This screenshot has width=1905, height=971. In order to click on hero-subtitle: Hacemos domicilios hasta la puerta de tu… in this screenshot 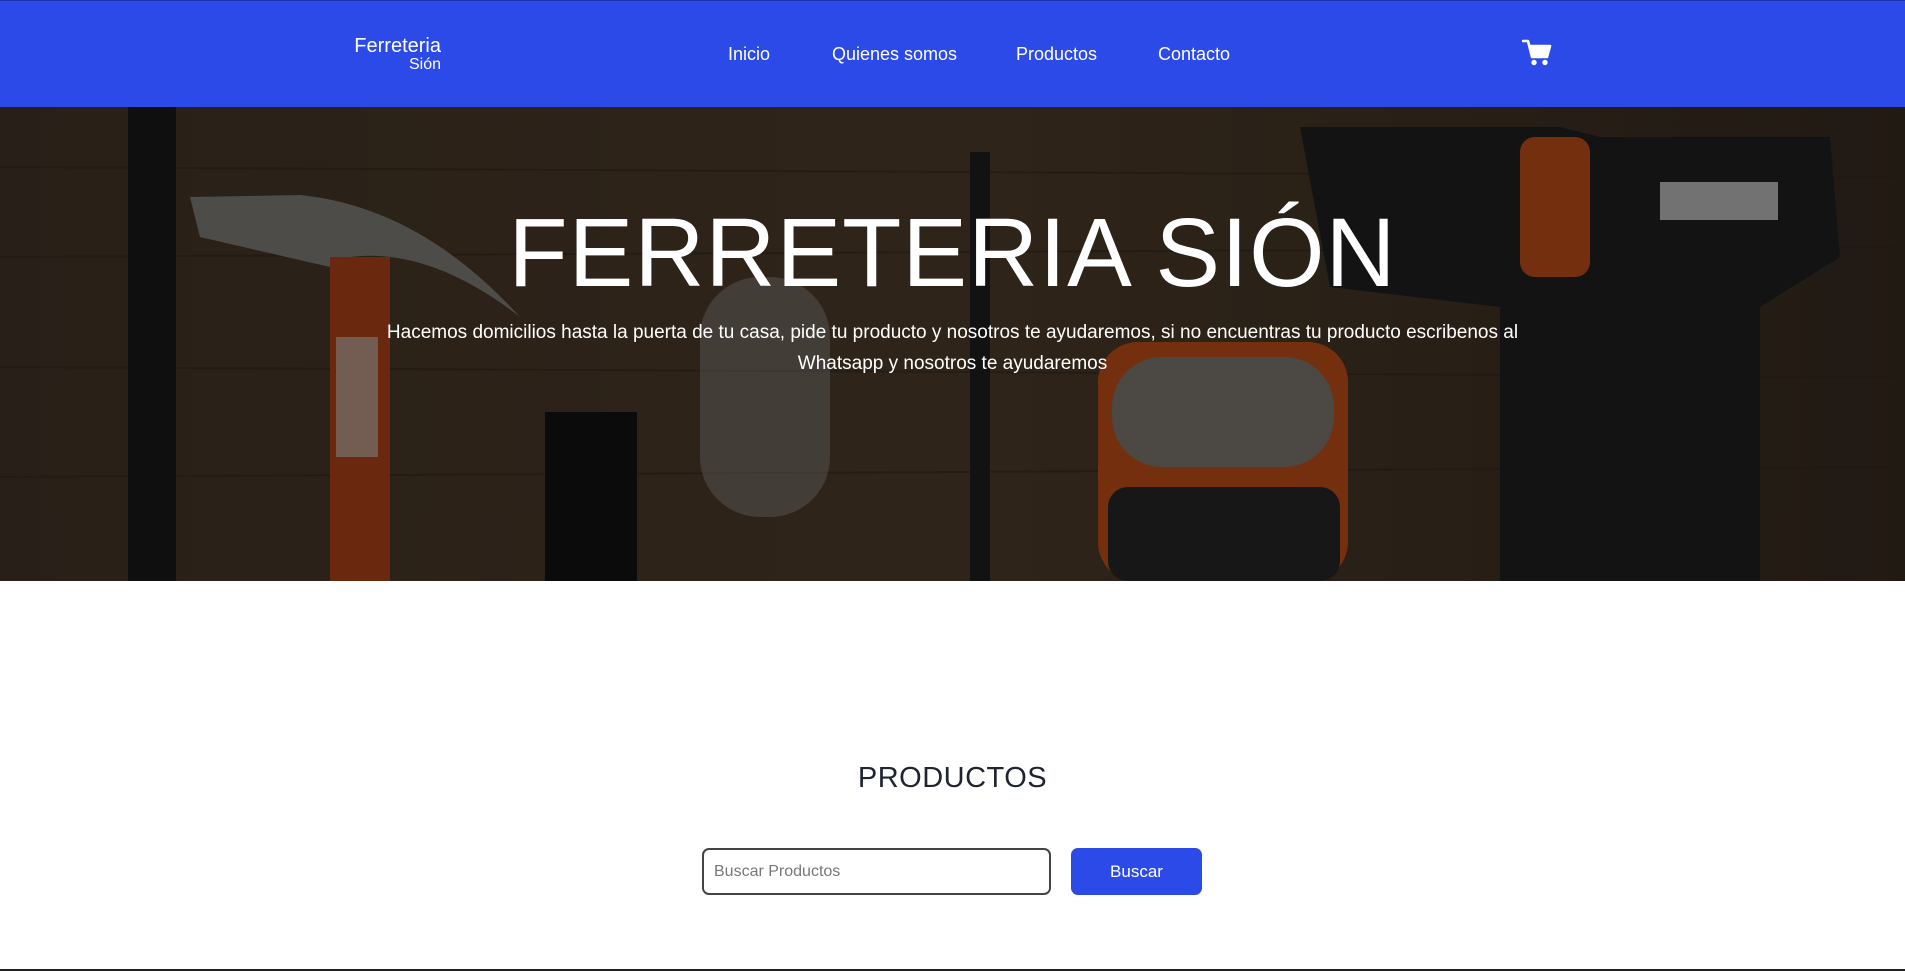, I will do `click(952, 348)`.